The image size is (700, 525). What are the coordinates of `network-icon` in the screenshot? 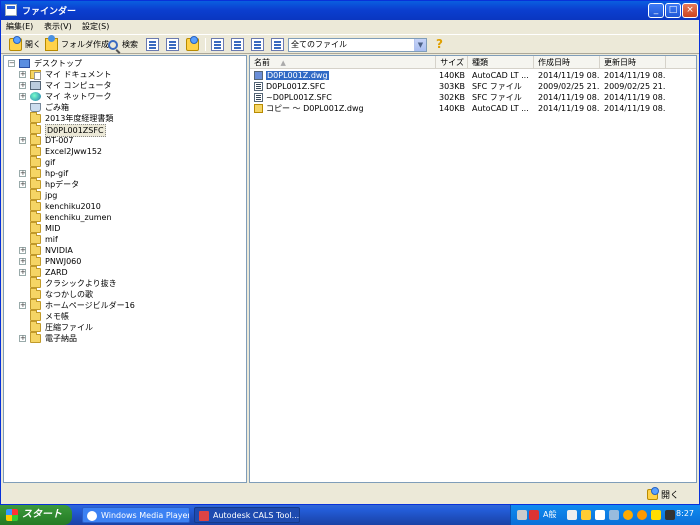 It's located at (670, 515).